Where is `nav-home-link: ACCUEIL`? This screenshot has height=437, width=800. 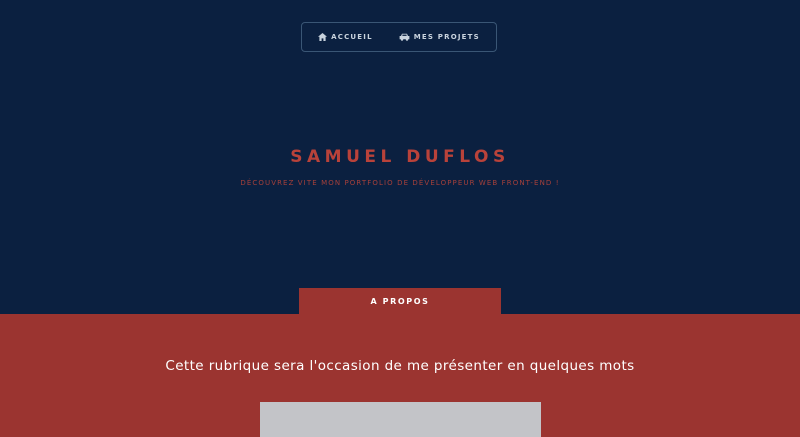
nav-home-link: ACCUEIL is located at coordinates (345, 37).